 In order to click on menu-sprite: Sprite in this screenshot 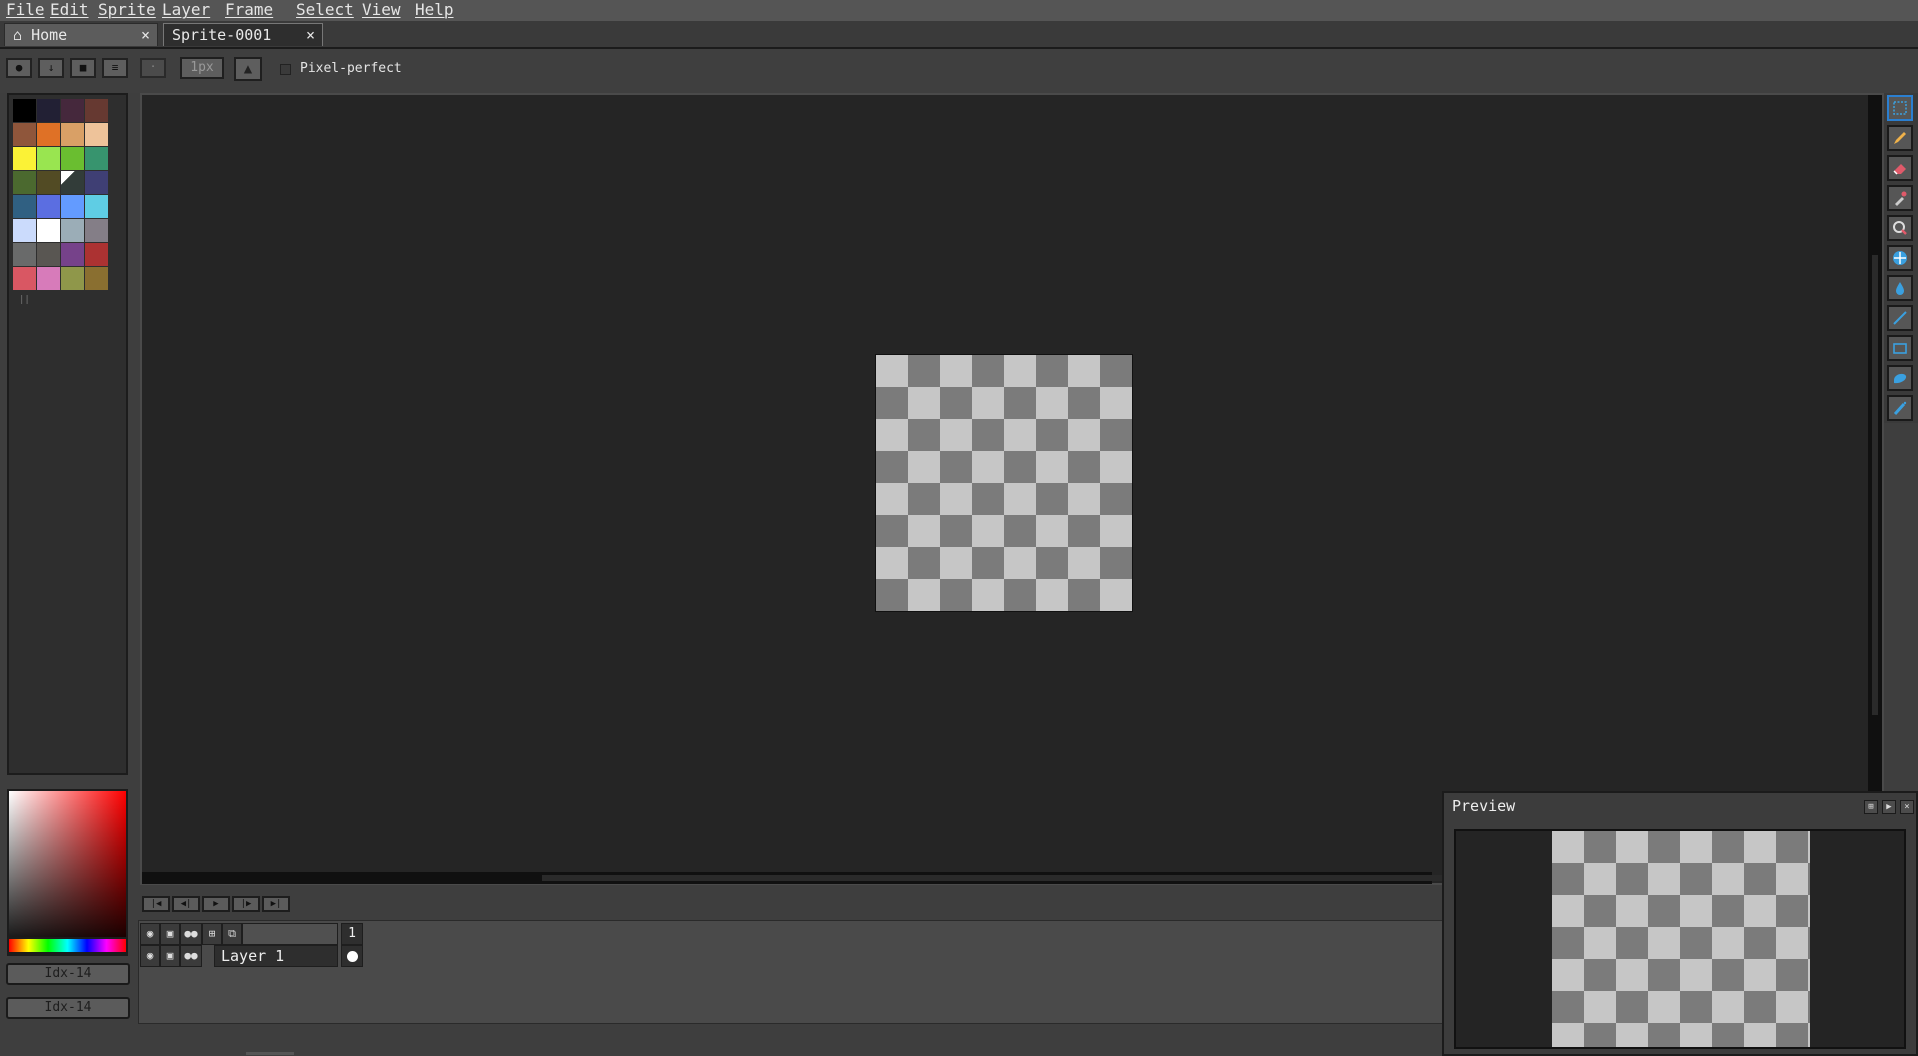, I will do `click(127, 10)`.